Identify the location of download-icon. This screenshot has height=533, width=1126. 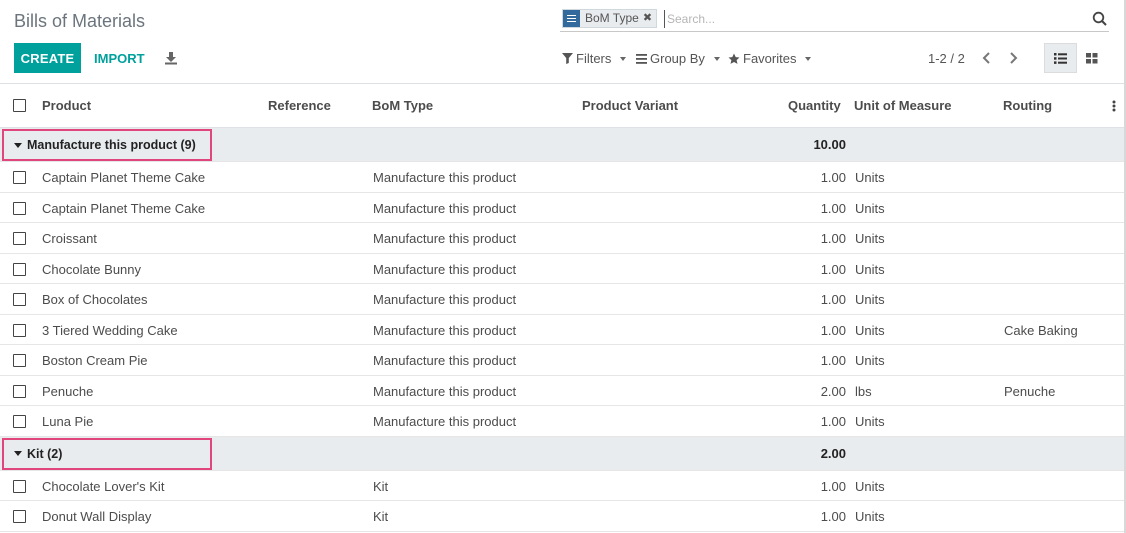
(171, 58).